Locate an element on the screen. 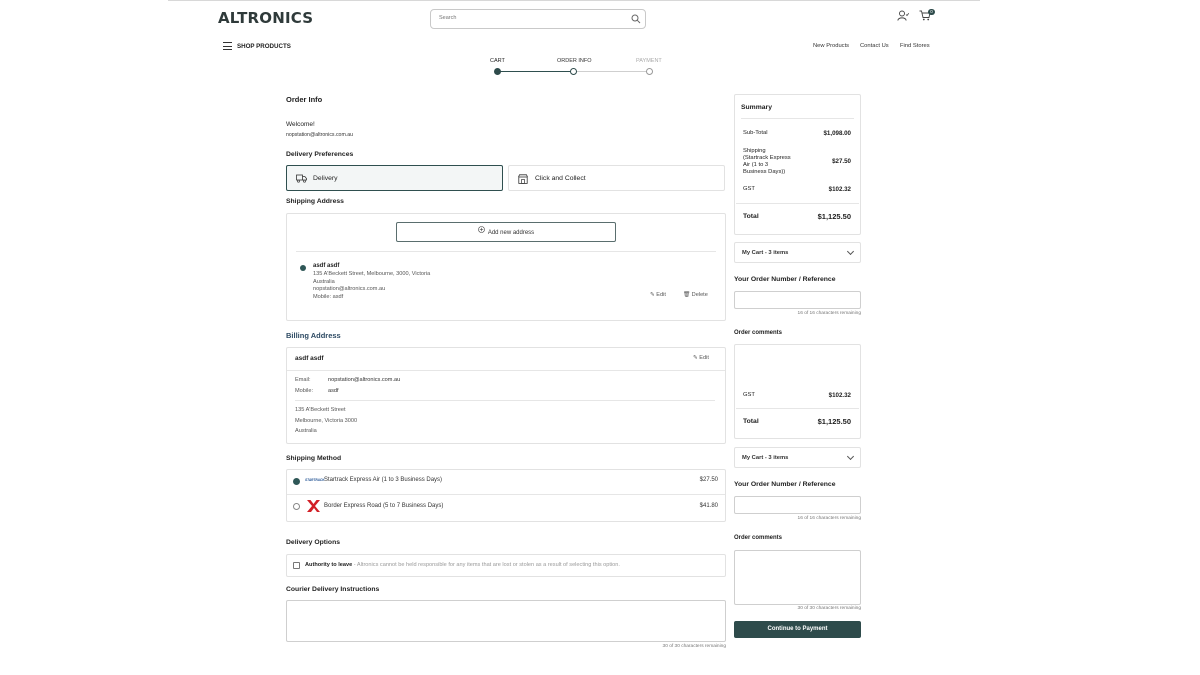  my-cart-dropdown-2: My Cart - 3 items is located at coordinates (797, 457).